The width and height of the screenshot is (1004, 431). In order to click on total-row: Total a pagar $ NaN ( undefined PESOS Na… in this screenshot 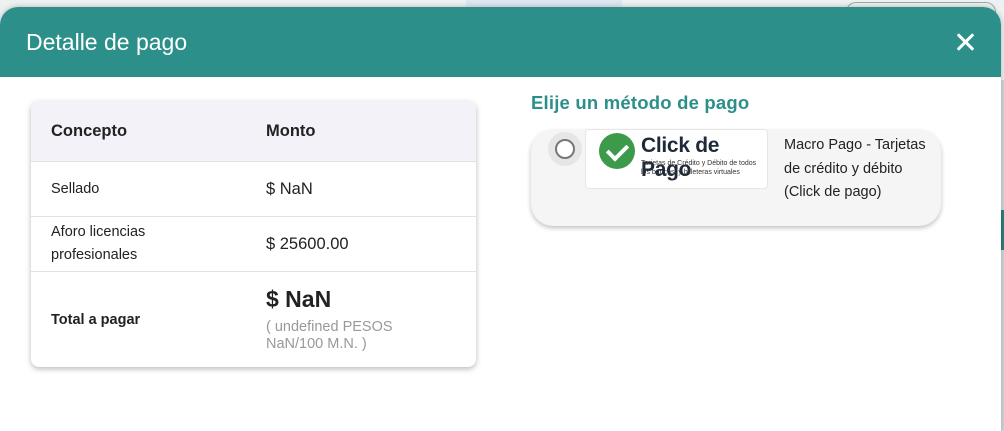, I will do `click(253, 319)`.